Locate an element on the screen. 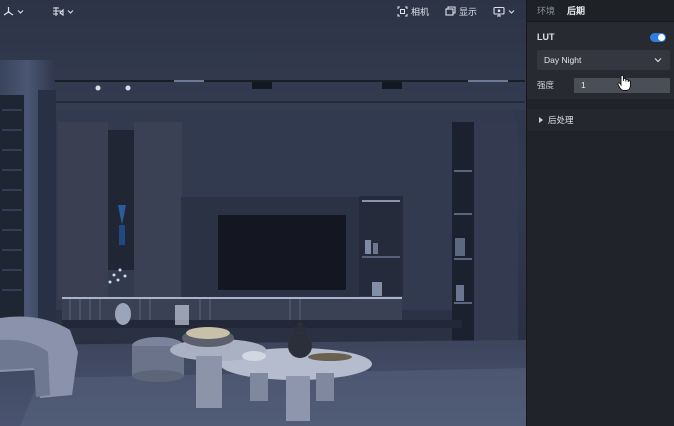 The height and width of the screenshot is (426, 674). view-mode-dropdown is located at coordinates (13, 11).